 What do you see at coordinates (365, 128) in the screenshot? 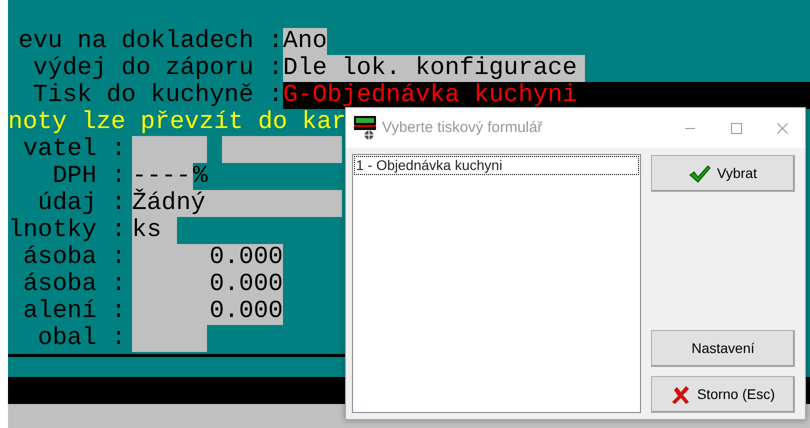
I see `app-icon` at bounding box center [365, 128].